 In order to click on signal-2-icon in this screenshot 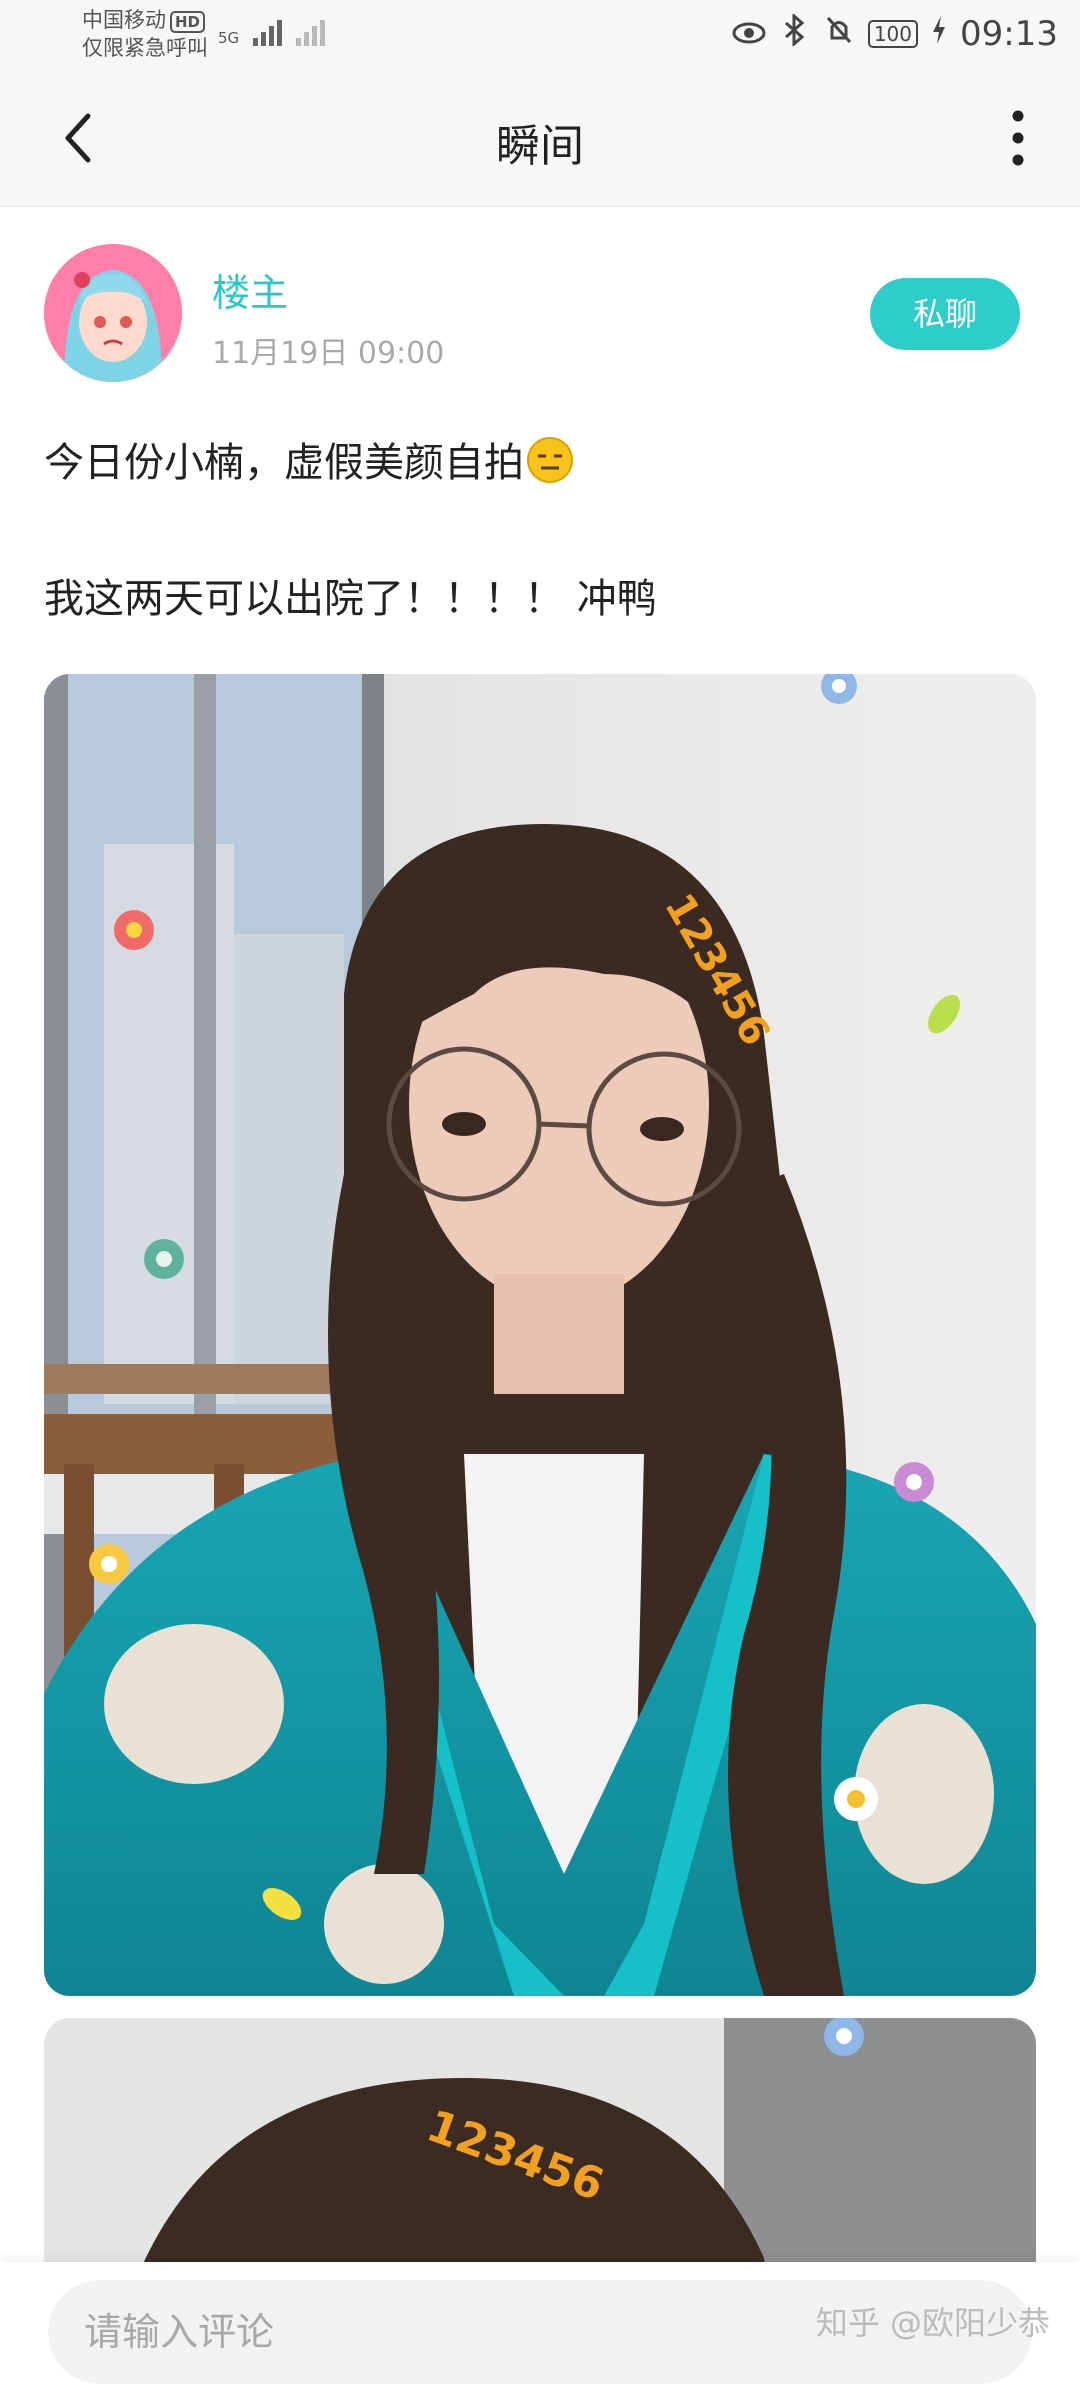, I will do `click(311, 33)`.